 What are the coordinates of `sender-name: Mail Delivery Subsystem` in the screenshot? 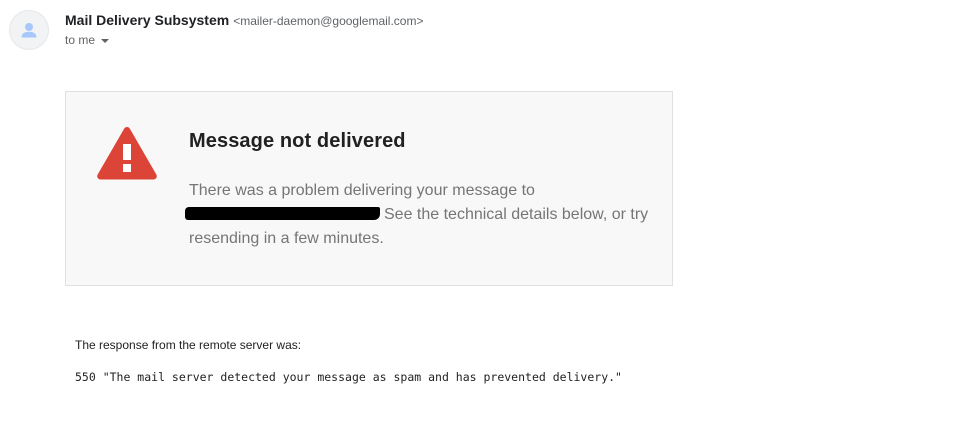 It's located at (147, 20).